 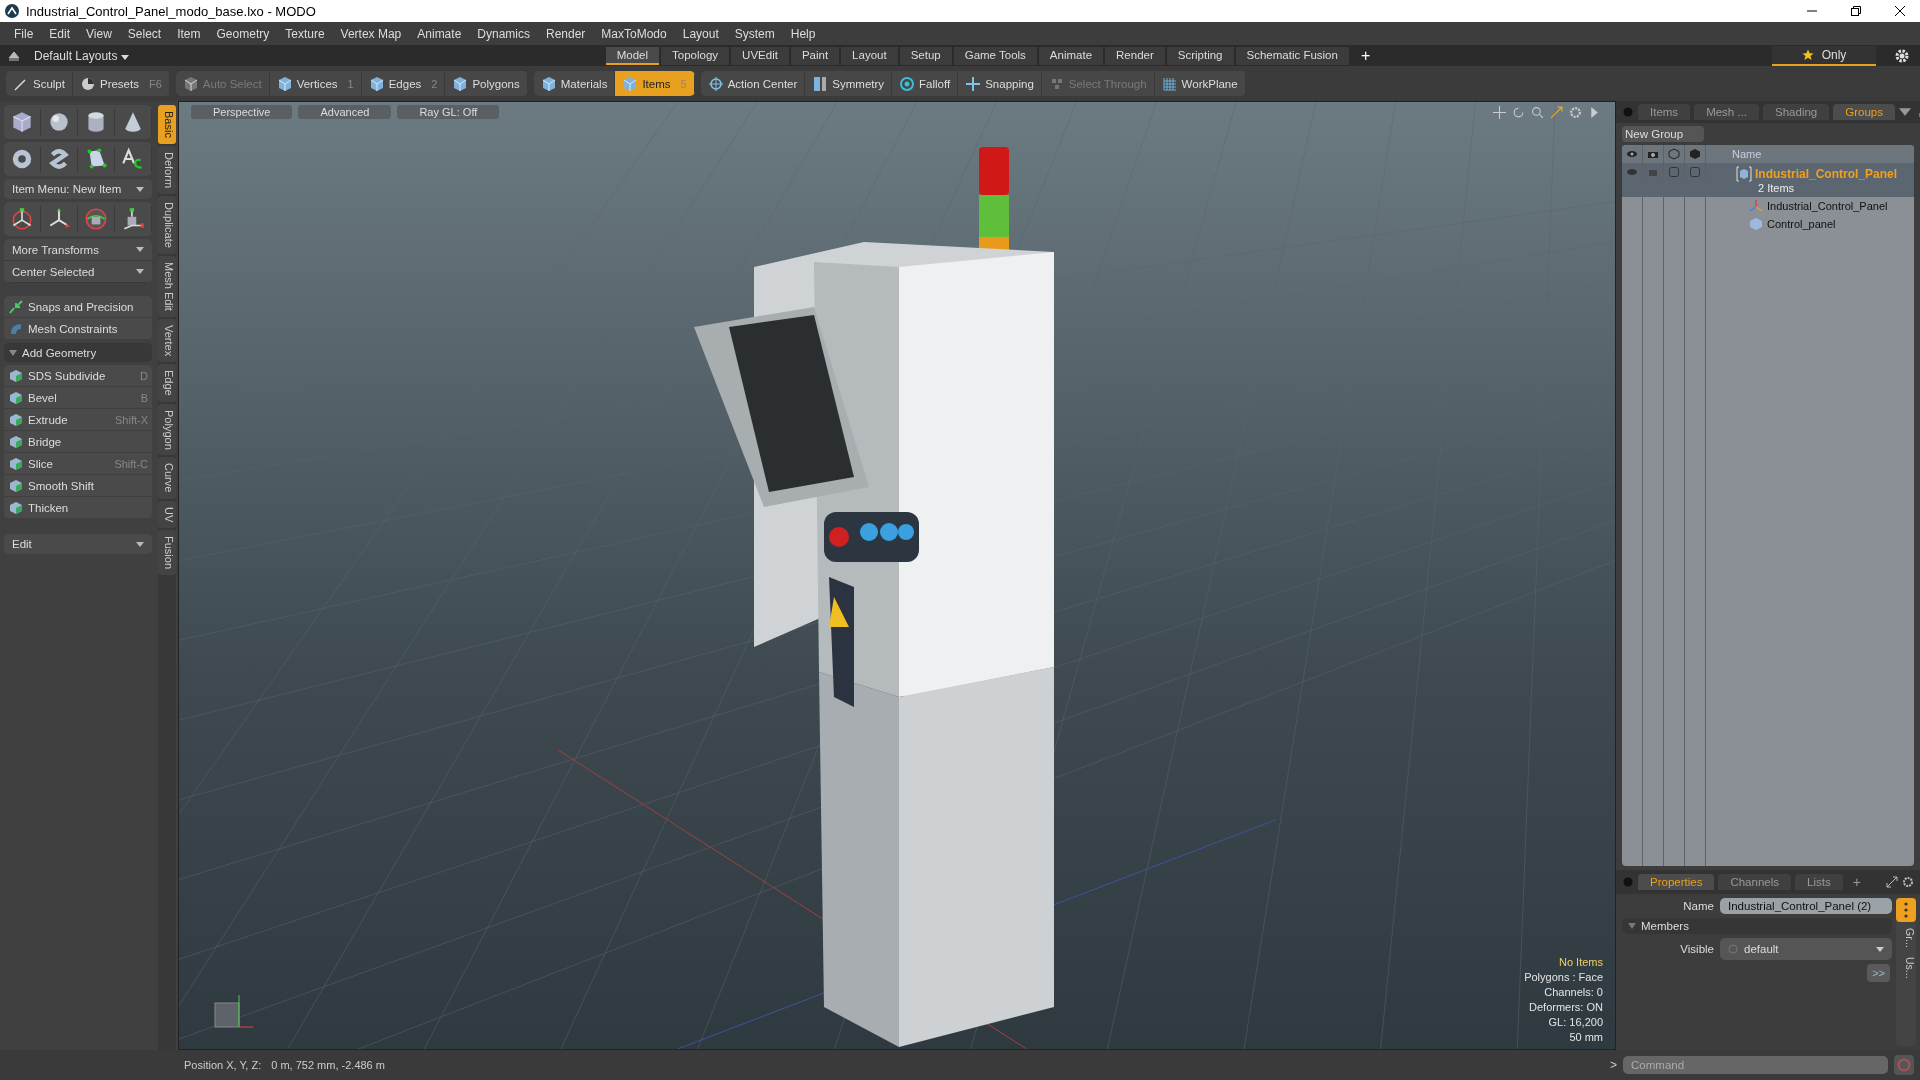 What do you see at coordinates (655, 83) in the screenshot?
I see `toolbar-button: Items 5` at bounding box center [655, 83].